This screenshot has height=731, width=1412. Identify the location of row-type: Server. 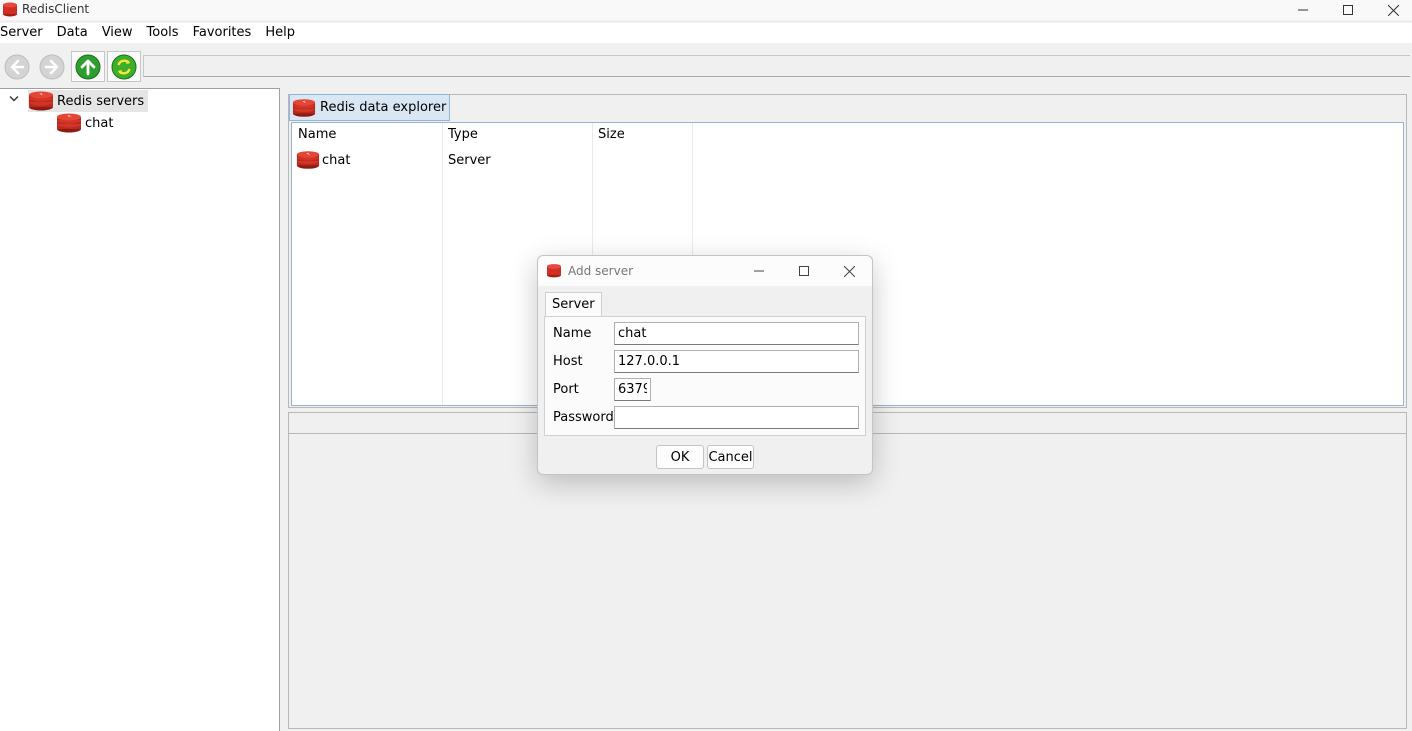
(469, 160).